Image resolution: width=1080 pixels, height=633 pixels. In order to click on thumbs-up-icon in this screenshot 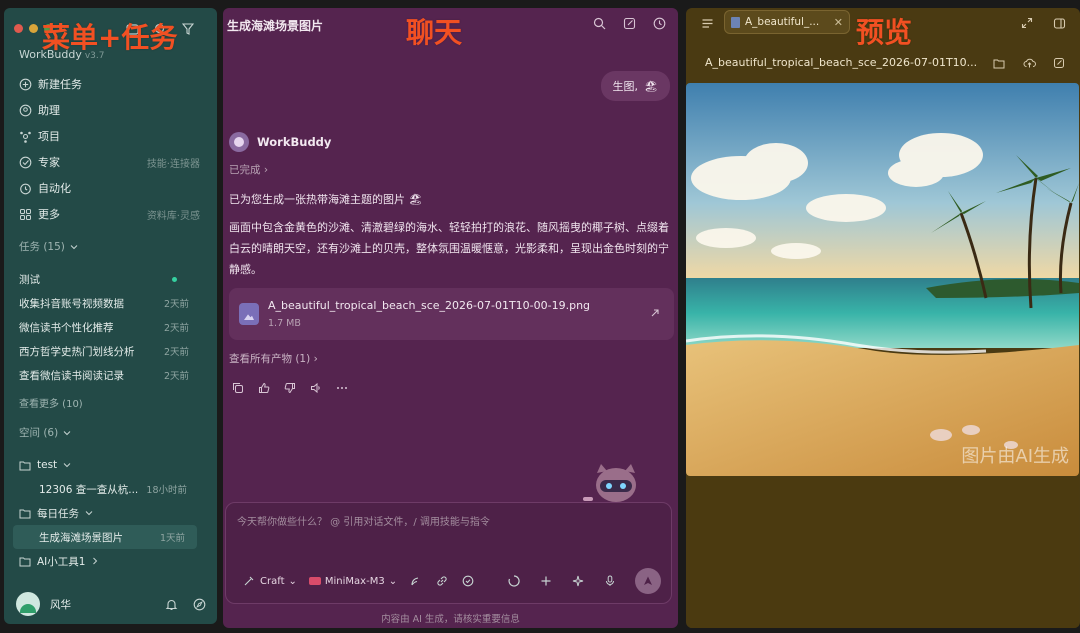, I will do `click(264, 388)`.